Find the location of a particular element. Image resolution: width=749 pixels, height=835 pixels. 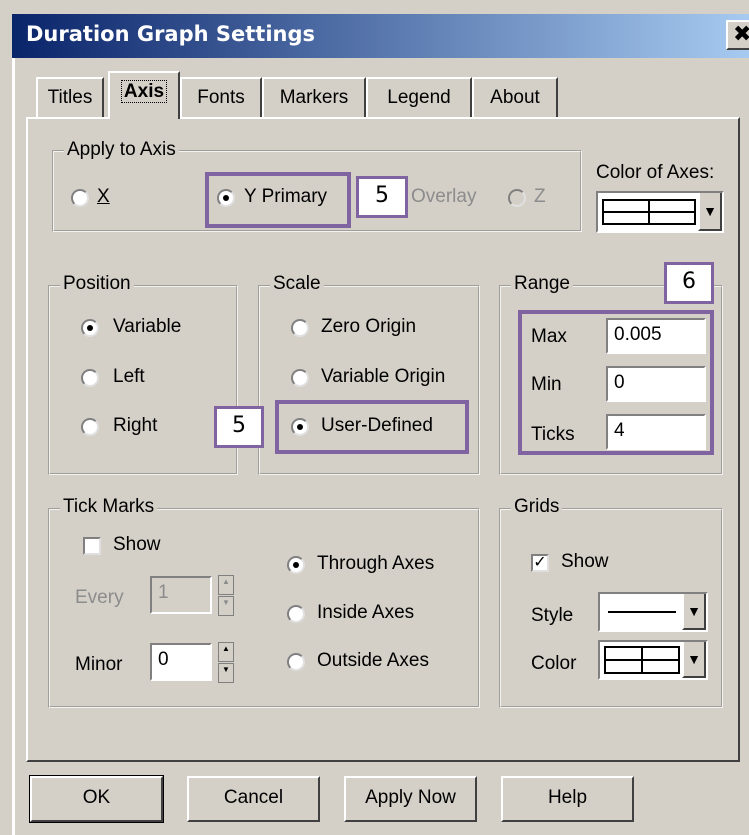

annotation-highlight-user-defined is located at coordinates (372, 427).